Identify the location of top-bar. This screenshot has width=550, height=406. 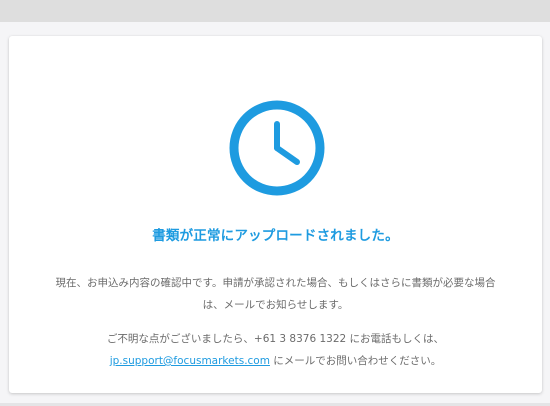
(275, 11).